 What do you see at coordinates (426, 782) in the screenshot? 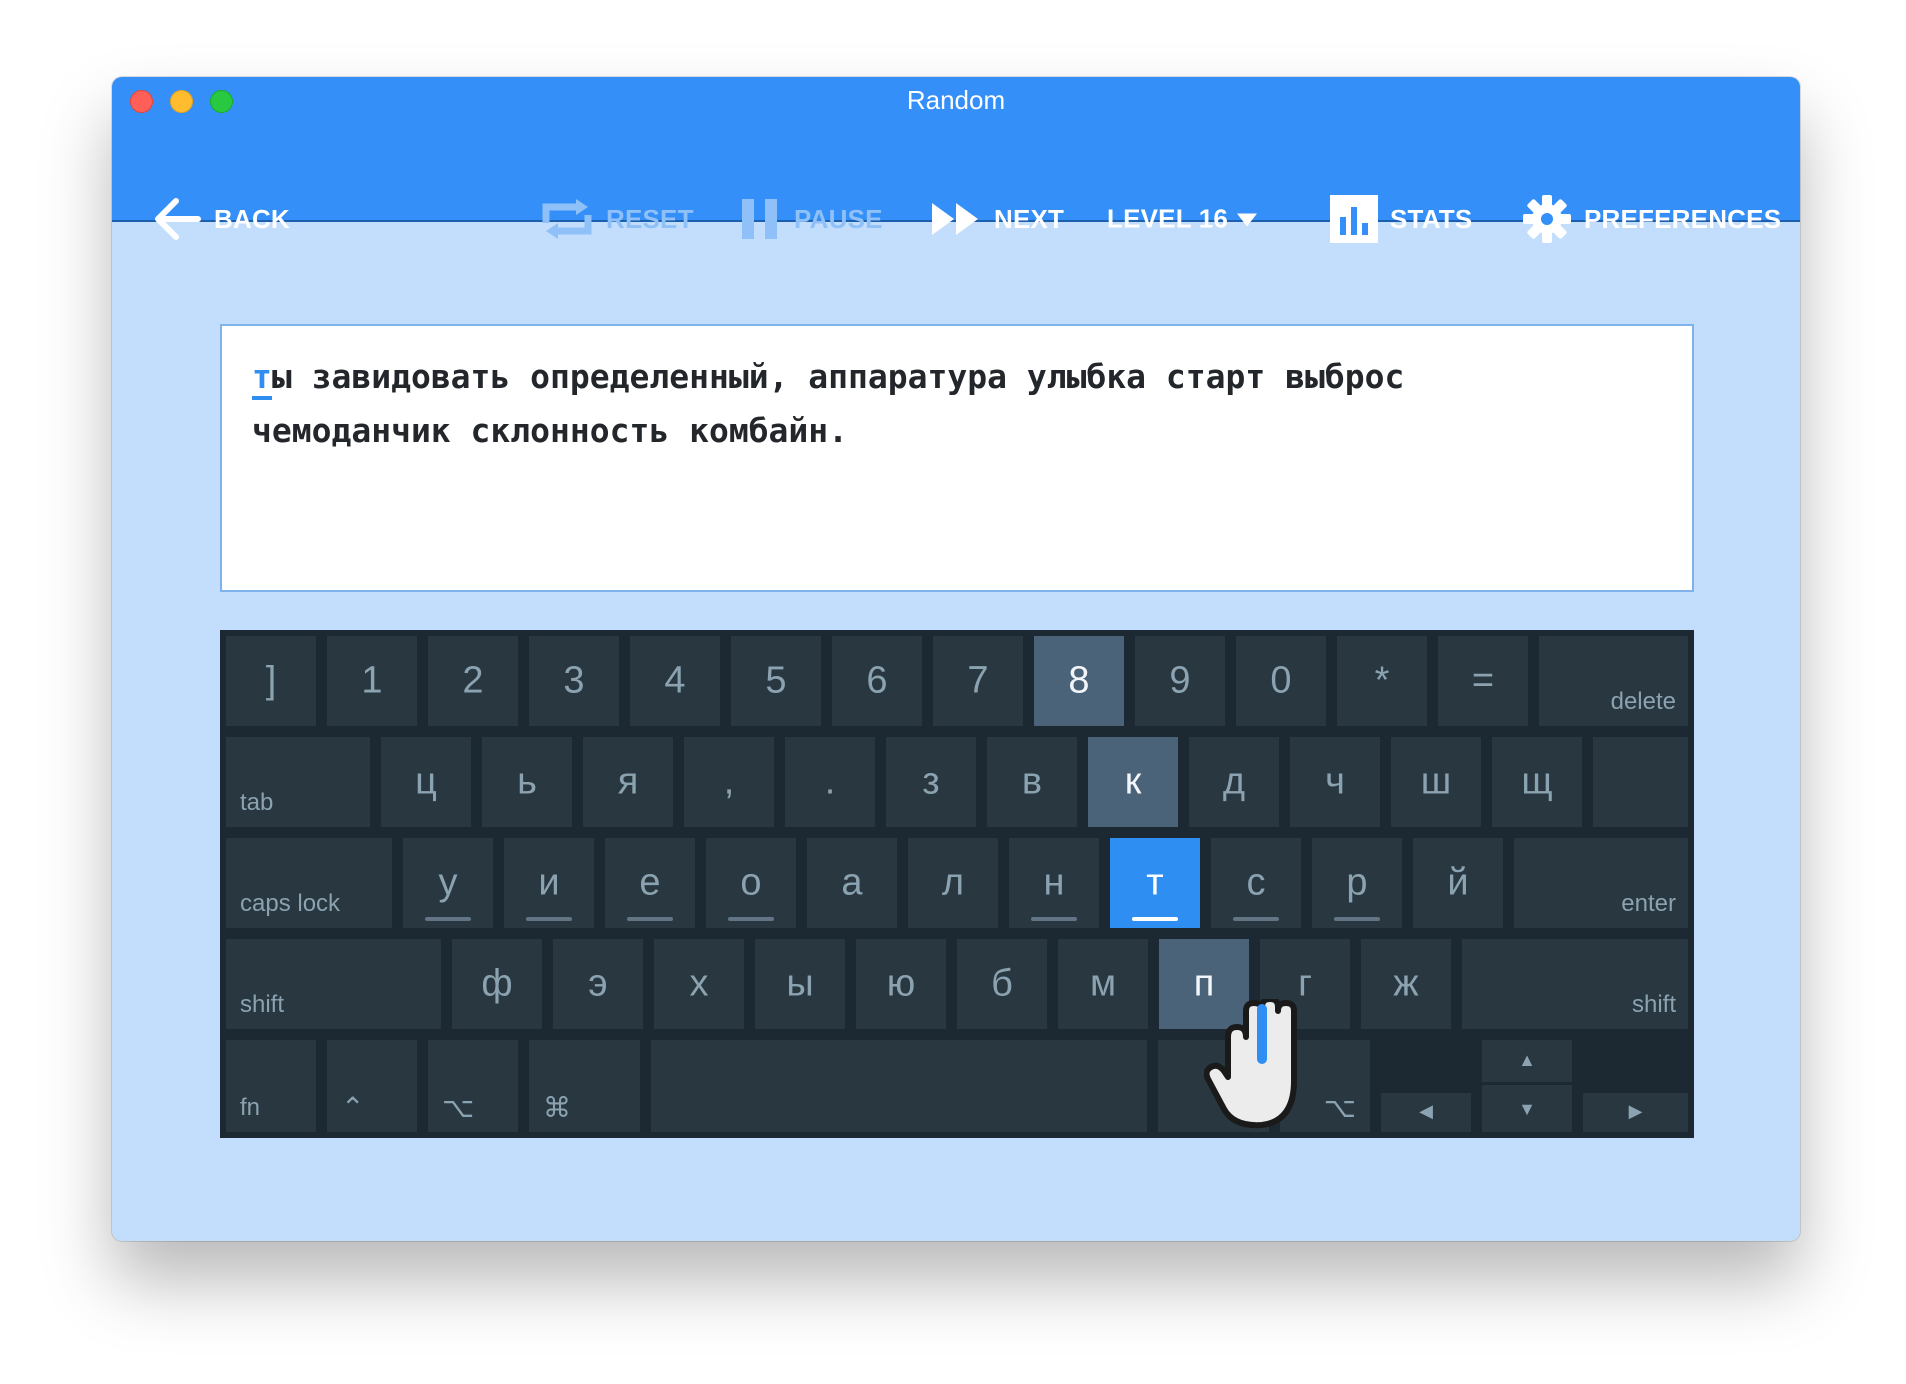
I see `key-ц: ц` at bounding box center [426, 782].